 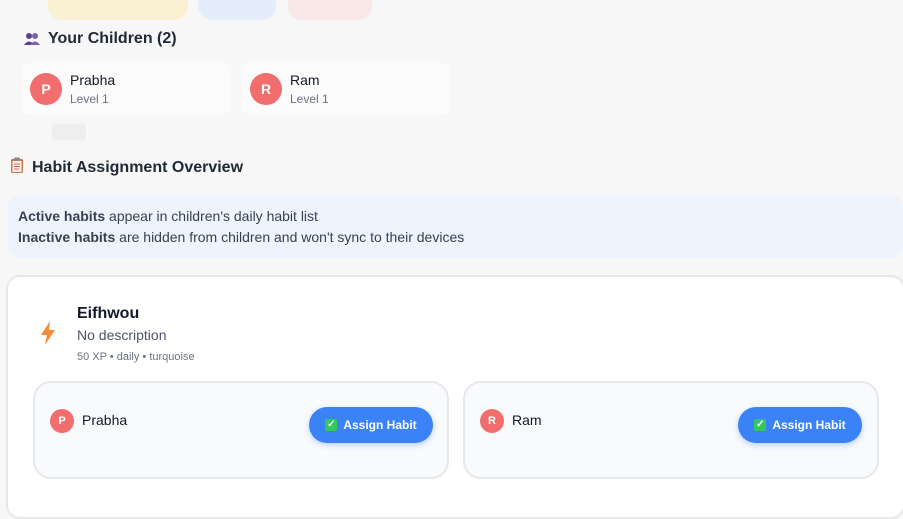 I want to click on assignment-card-prabha: P Prabha ✓ Assign Habit, so click(x=241, y=430).